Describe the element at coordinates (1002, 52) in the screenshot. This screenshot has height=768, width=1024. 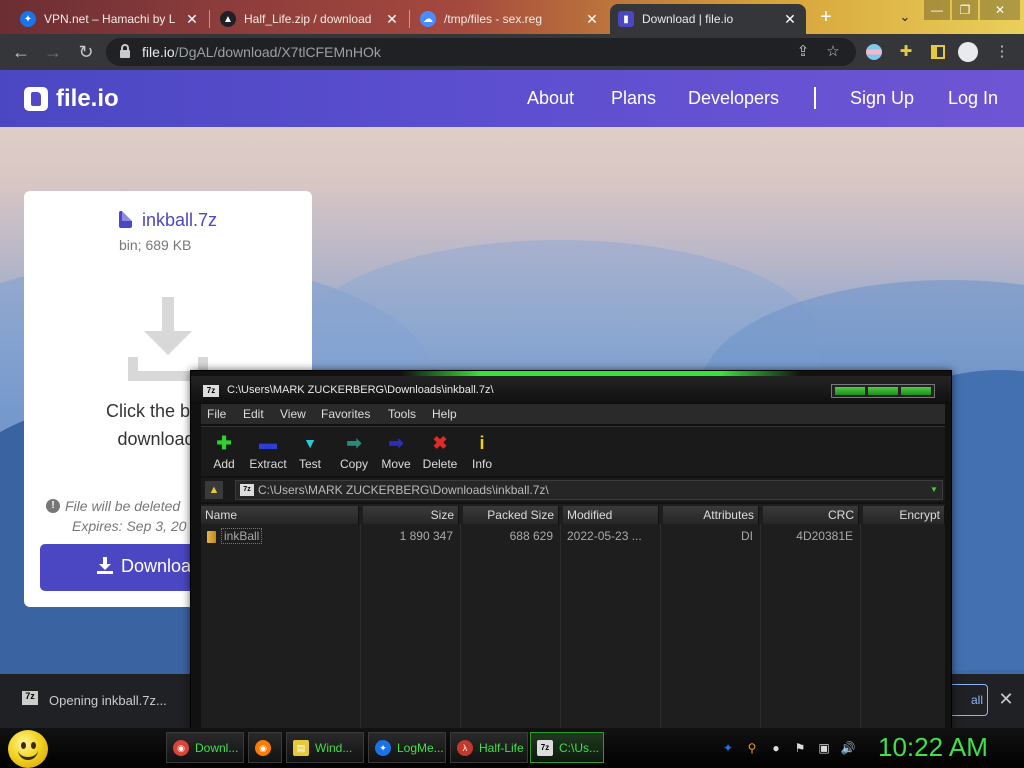
I see `menu-kebab-icon: ⋮` at that location.